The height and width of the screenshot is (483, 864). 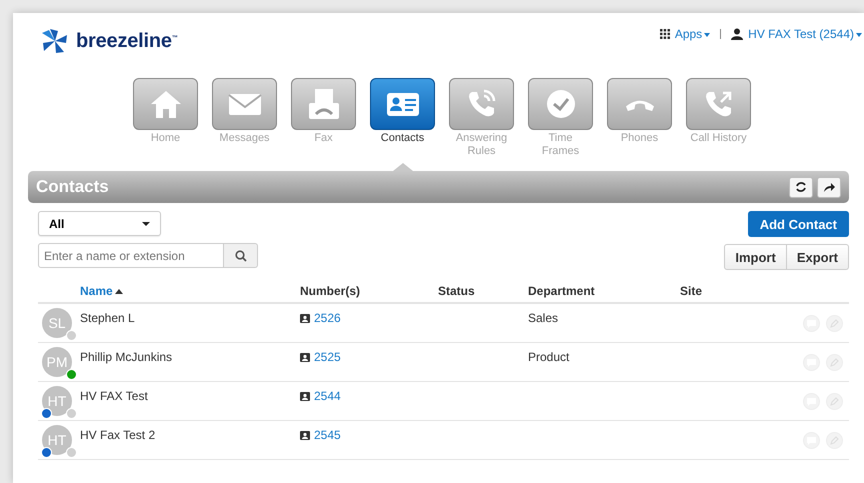 I want to click on panel-title: Contacts, so click(x=72, y=187).